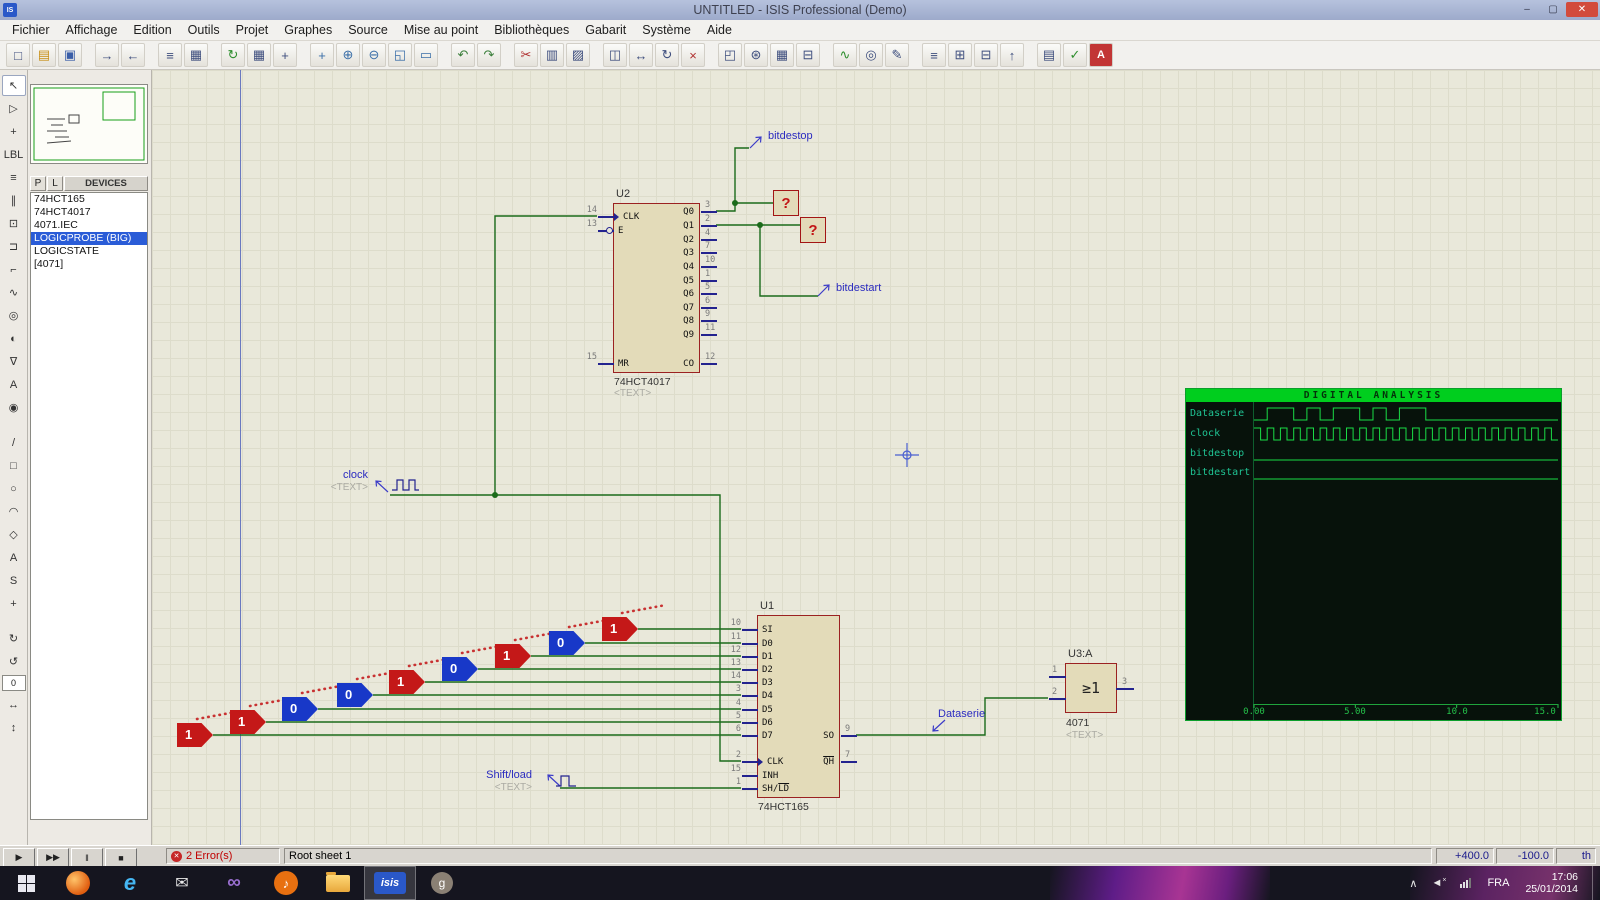 The width and height of the screenshot is (1600, 900). I want to click on wire-label-mode-icon: LBL, so click(14, 154).